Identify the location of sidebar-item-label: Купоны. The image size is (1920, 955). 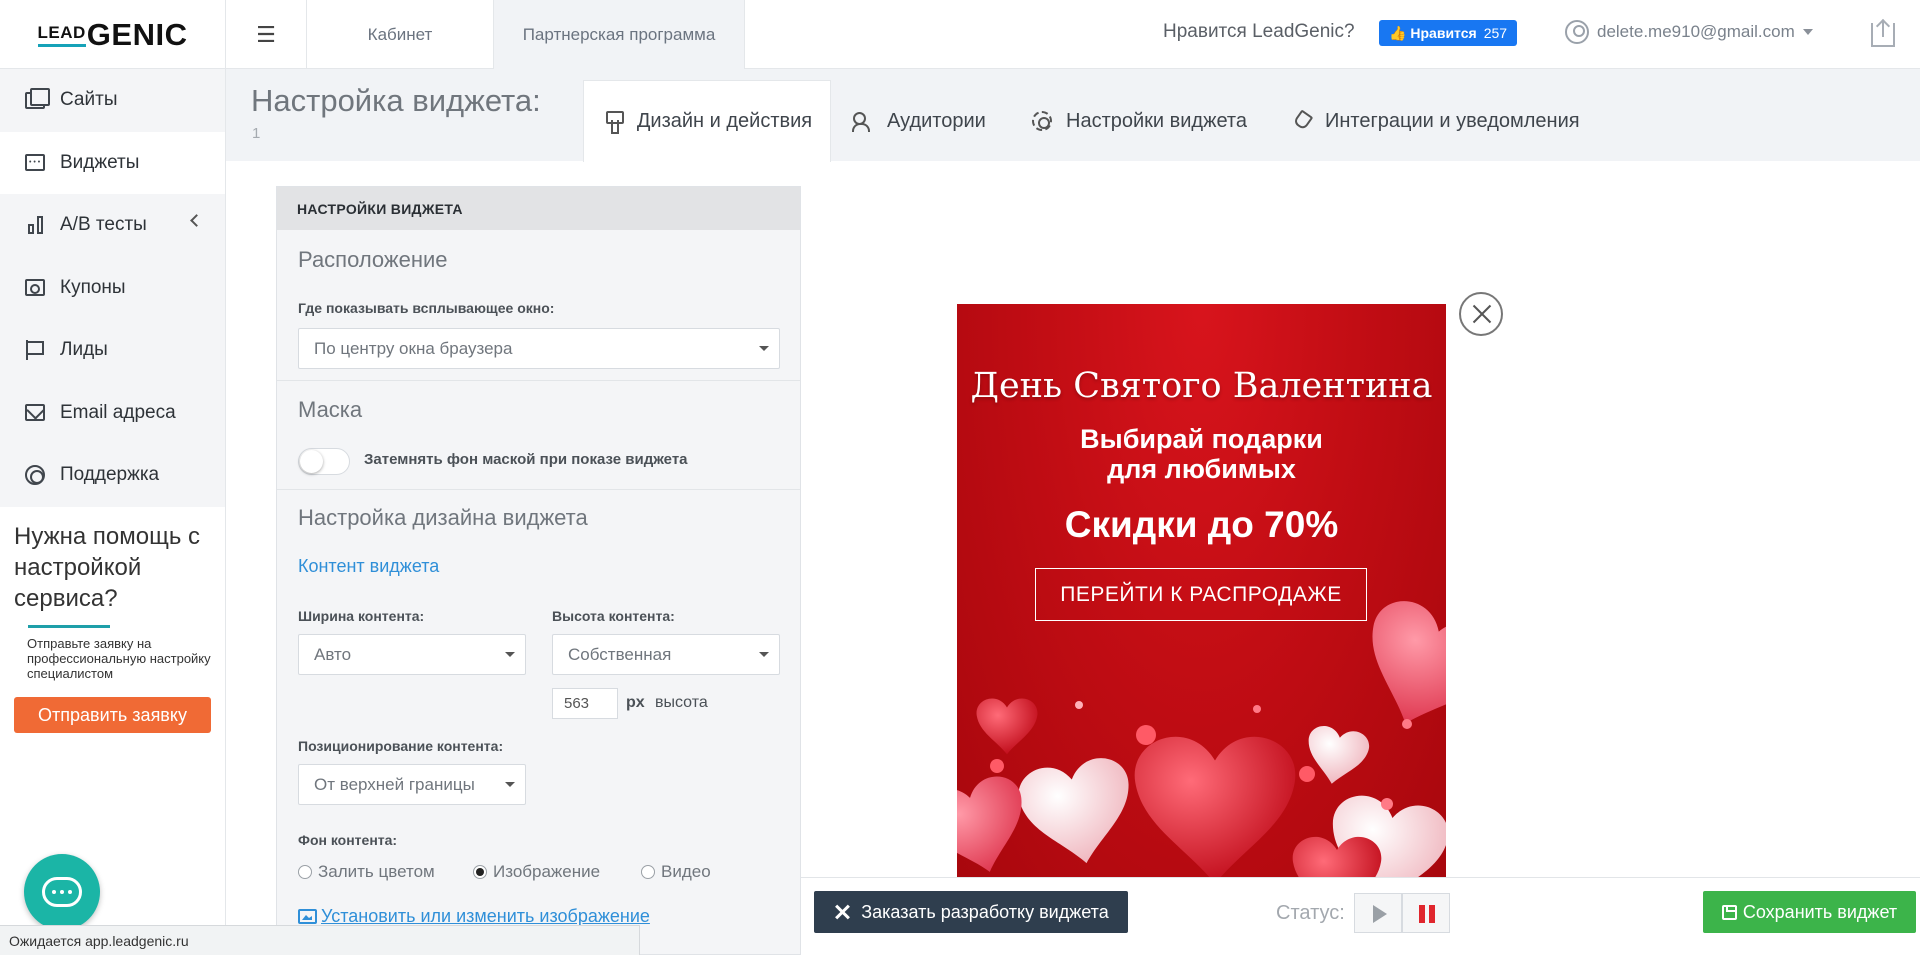
(93, 287).